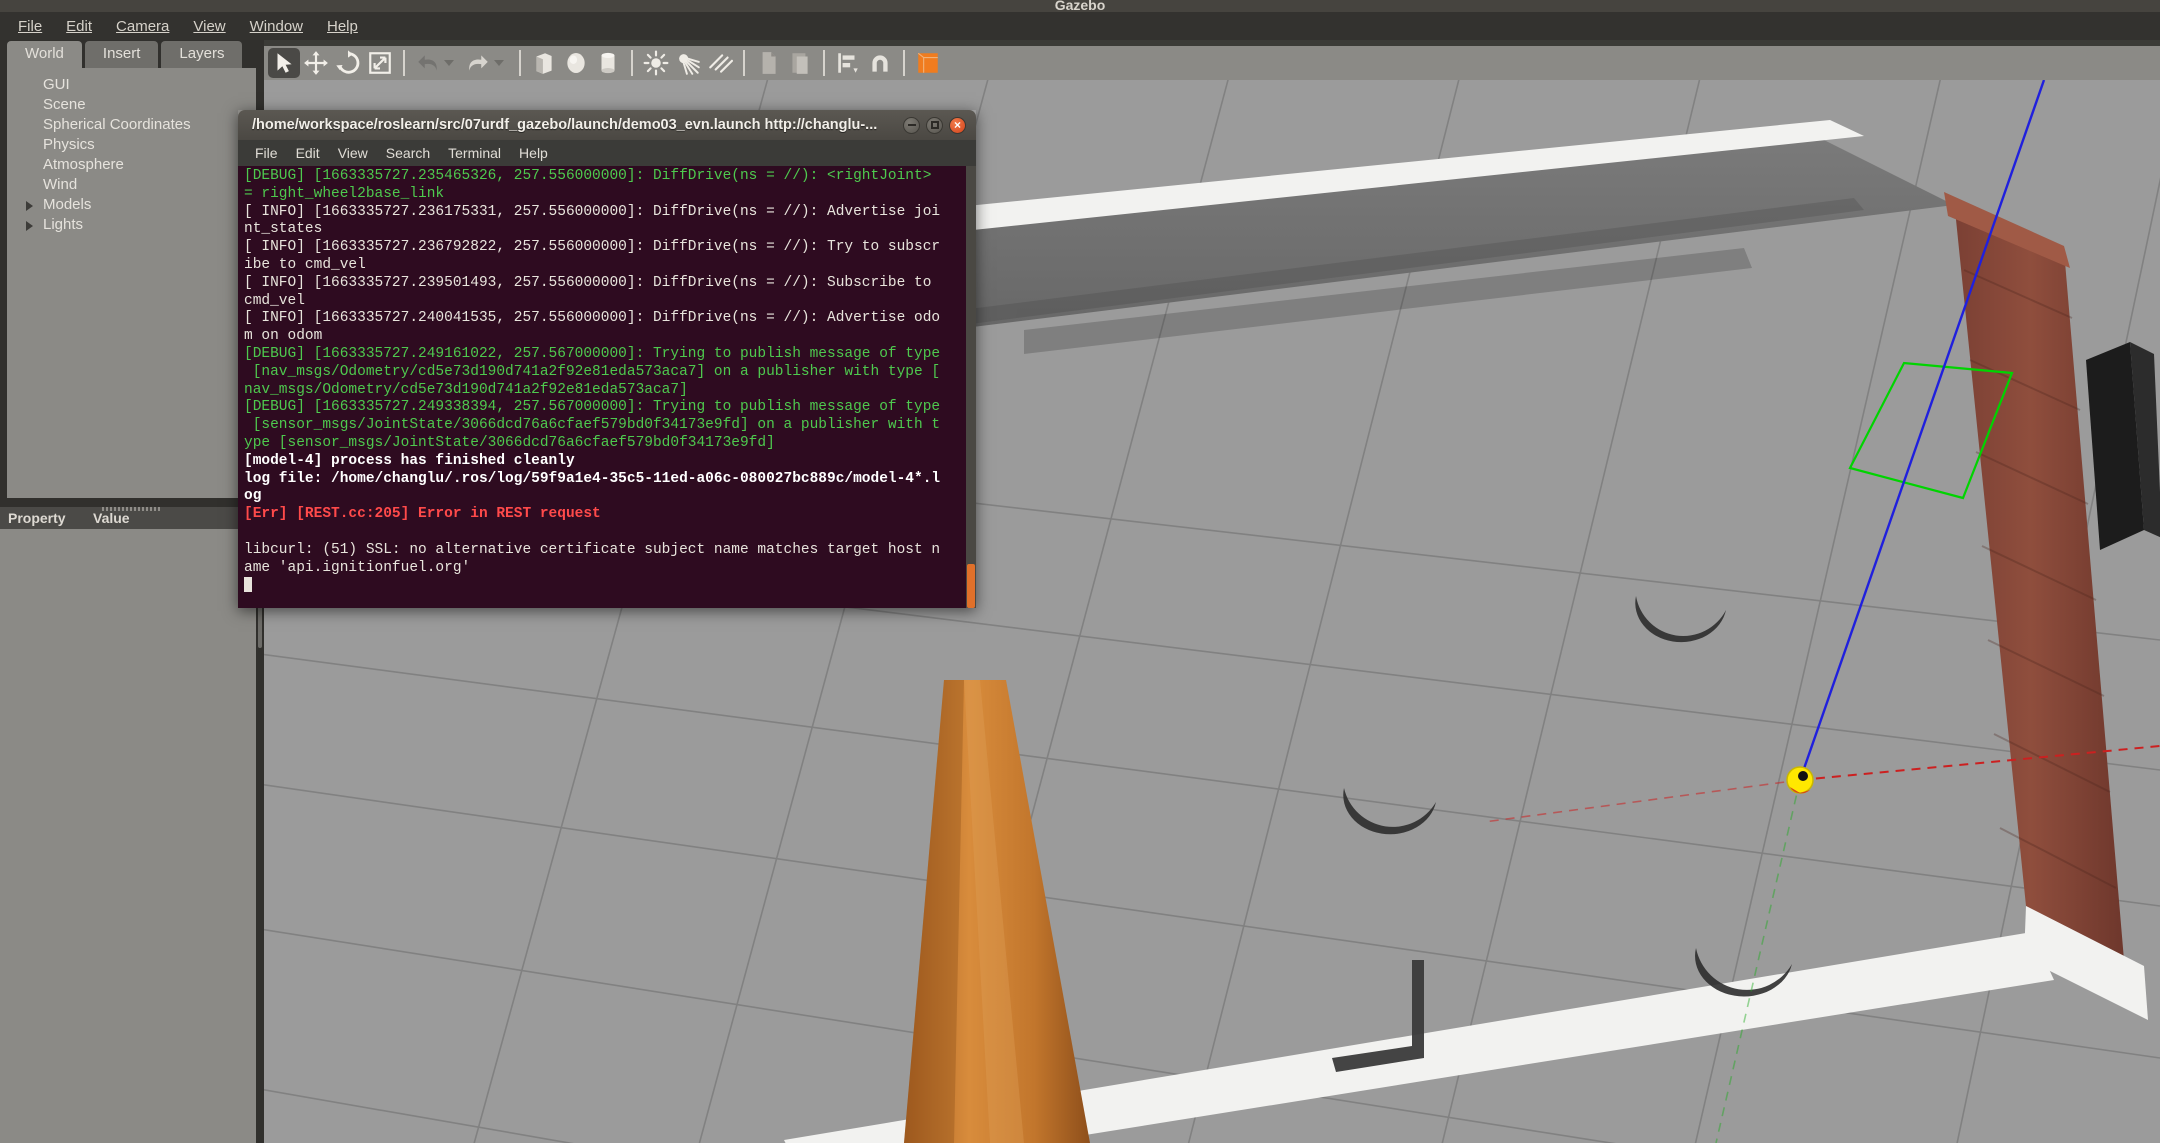 This screenshot has width=2160, height=1143. Describe the element at coordinates (305, 264) in the screenshot. I see `terminal-line: ibe to cmd_vel` at that location.